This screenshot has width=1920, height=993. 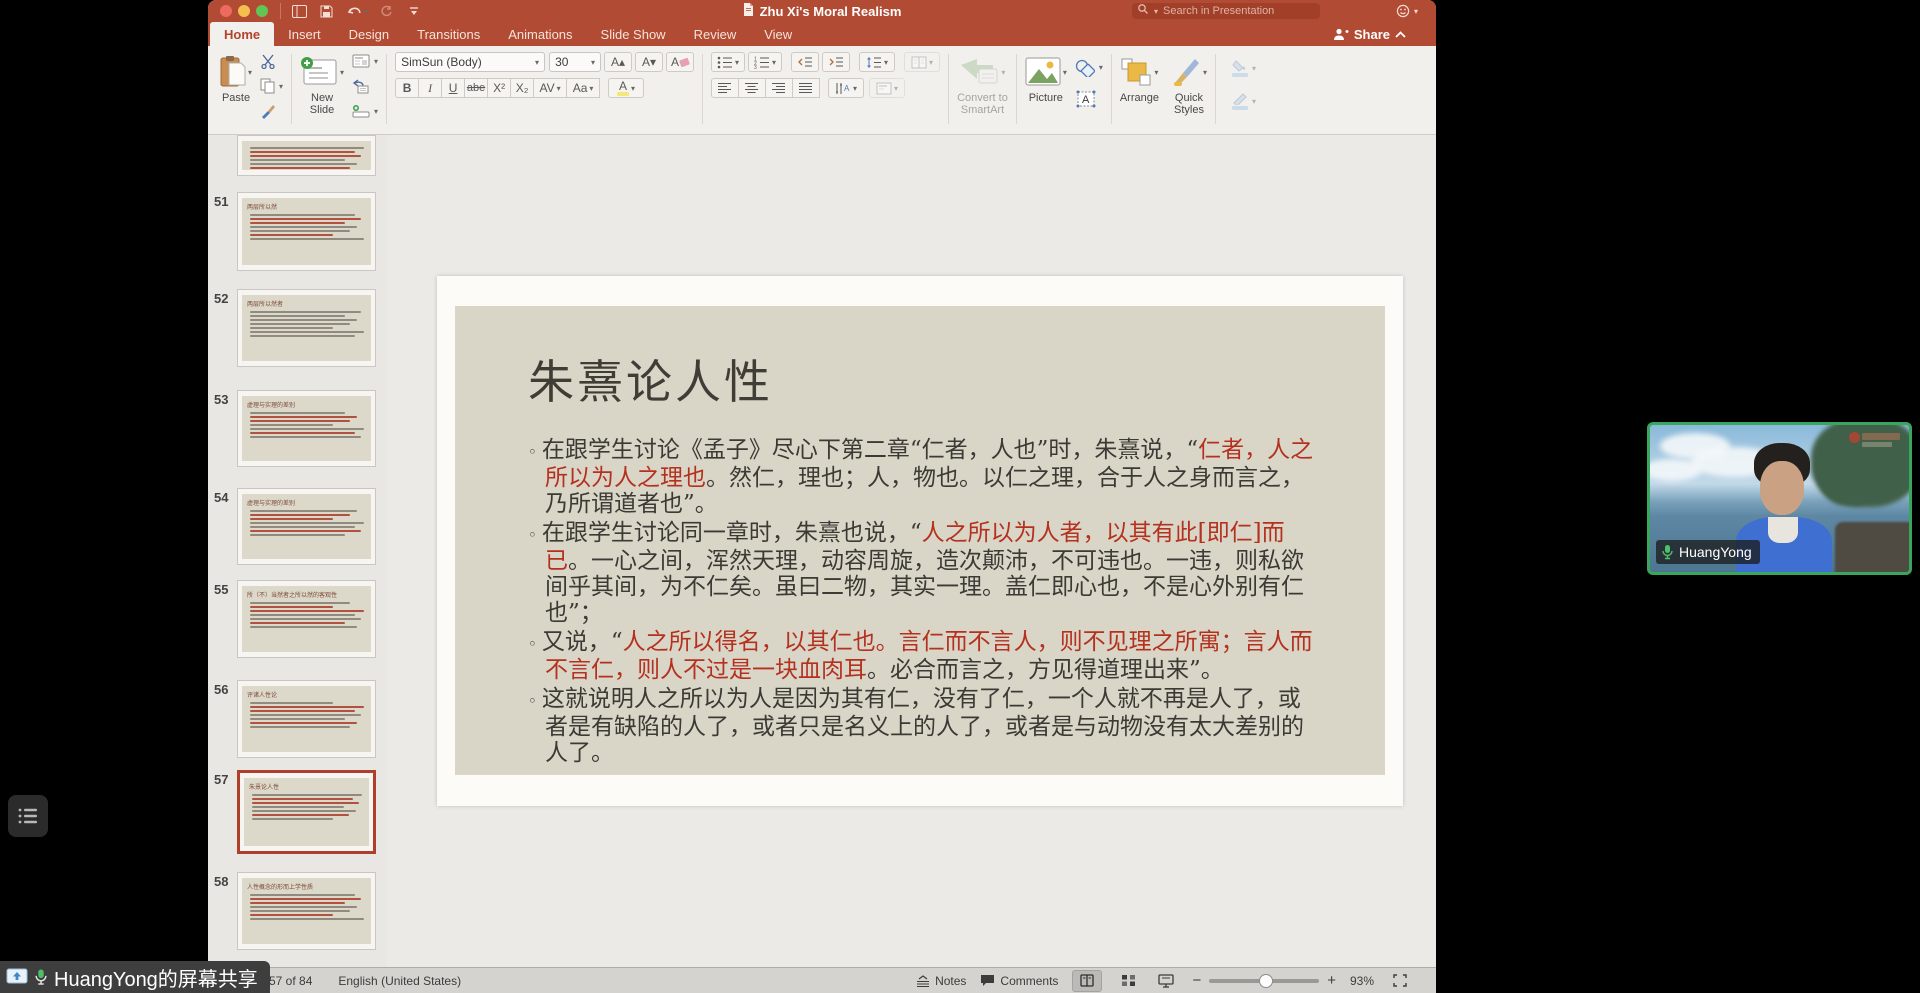 I want to click on convert-to-smartart-button: ▾ Convert to SmartArt, so click(x=982, y=84).